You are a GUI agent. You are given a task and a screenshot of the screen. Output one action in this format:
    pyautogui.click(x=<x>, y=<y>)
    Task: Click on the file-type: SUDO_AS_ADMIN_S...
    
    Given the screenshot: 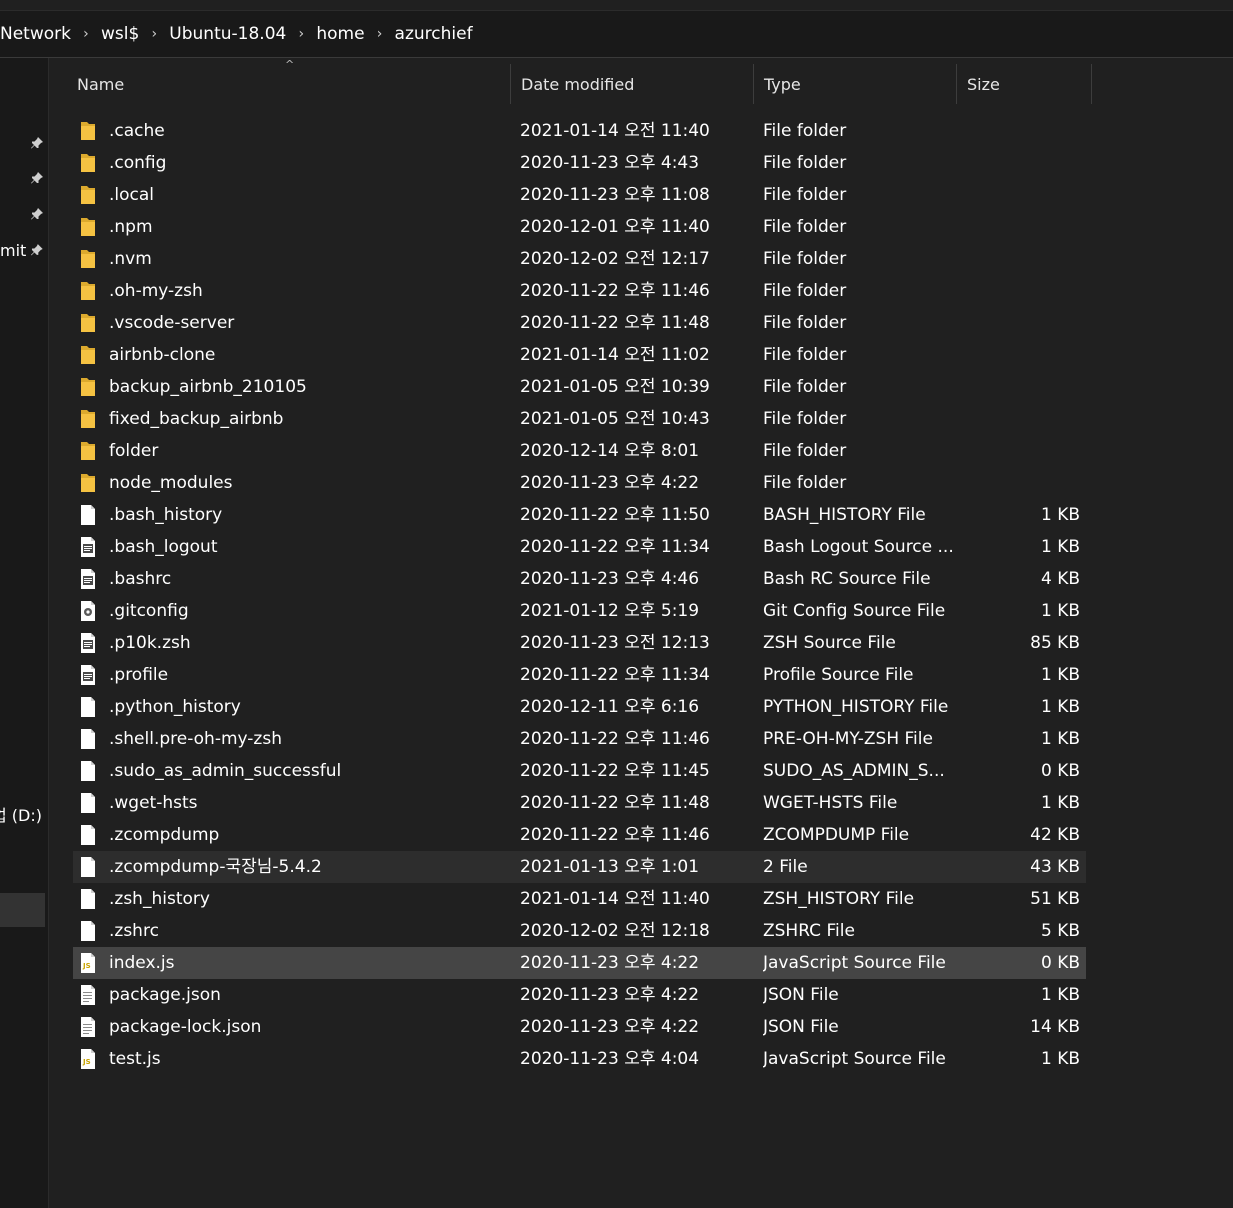 What is the action you would take?
    pyautogui.click(x=854, y=771)
    